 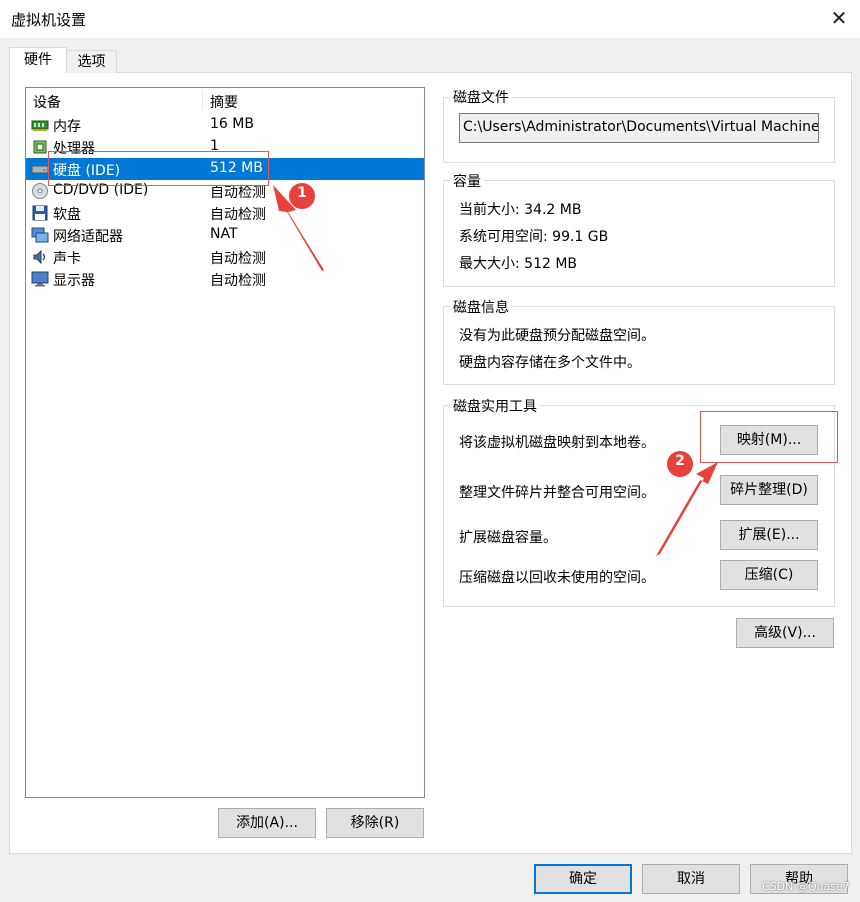 What do you see at coordinates (430, 19) in the screenshot?
I see `title-bar` at bounding box center [430, 19].